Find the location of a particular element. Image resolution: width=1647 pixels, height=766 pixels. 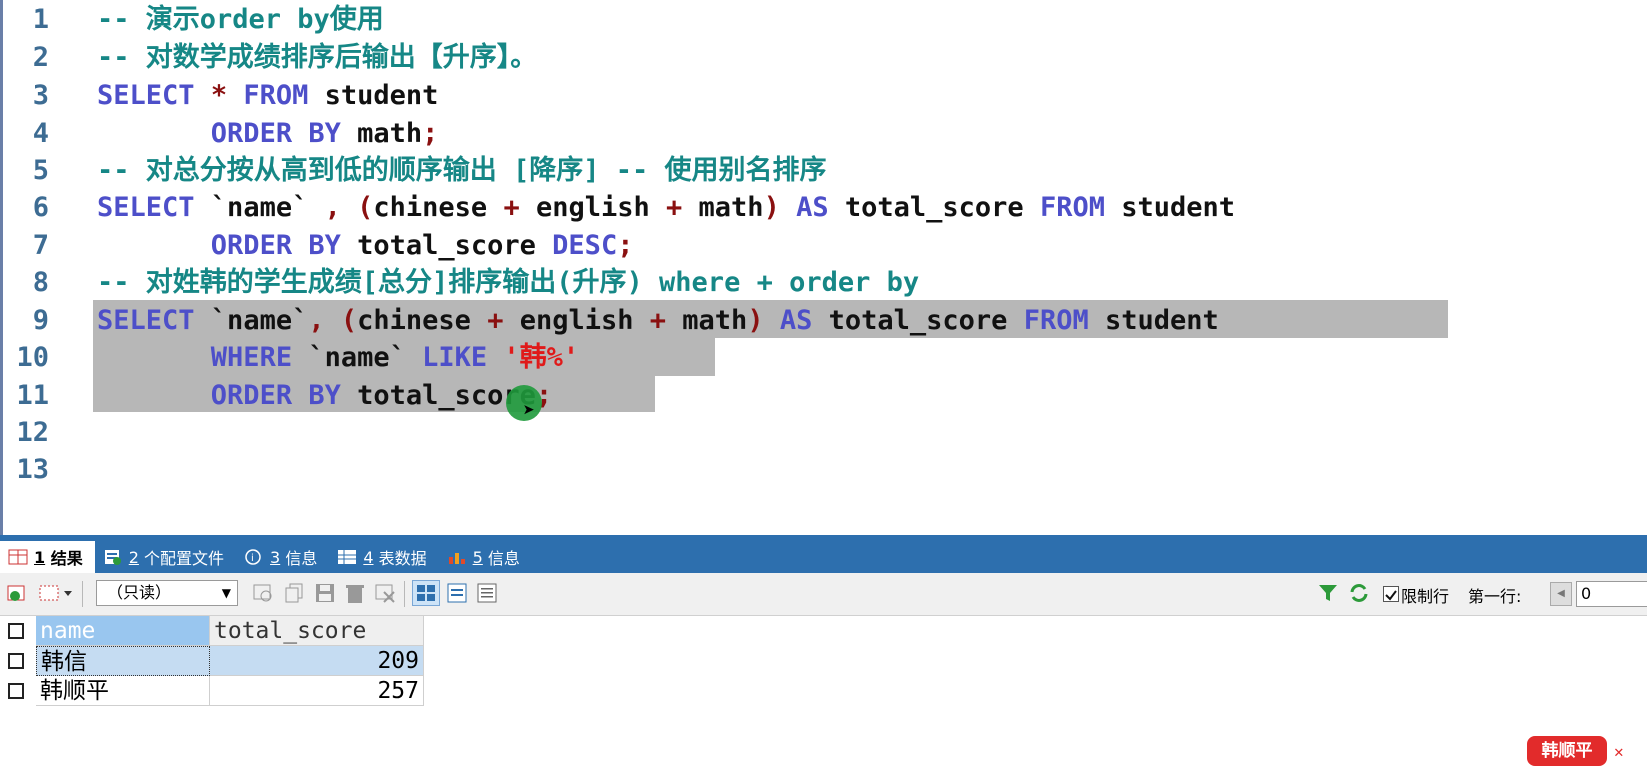

tab-results-label: 结果 is located at coordinates (66, 558).